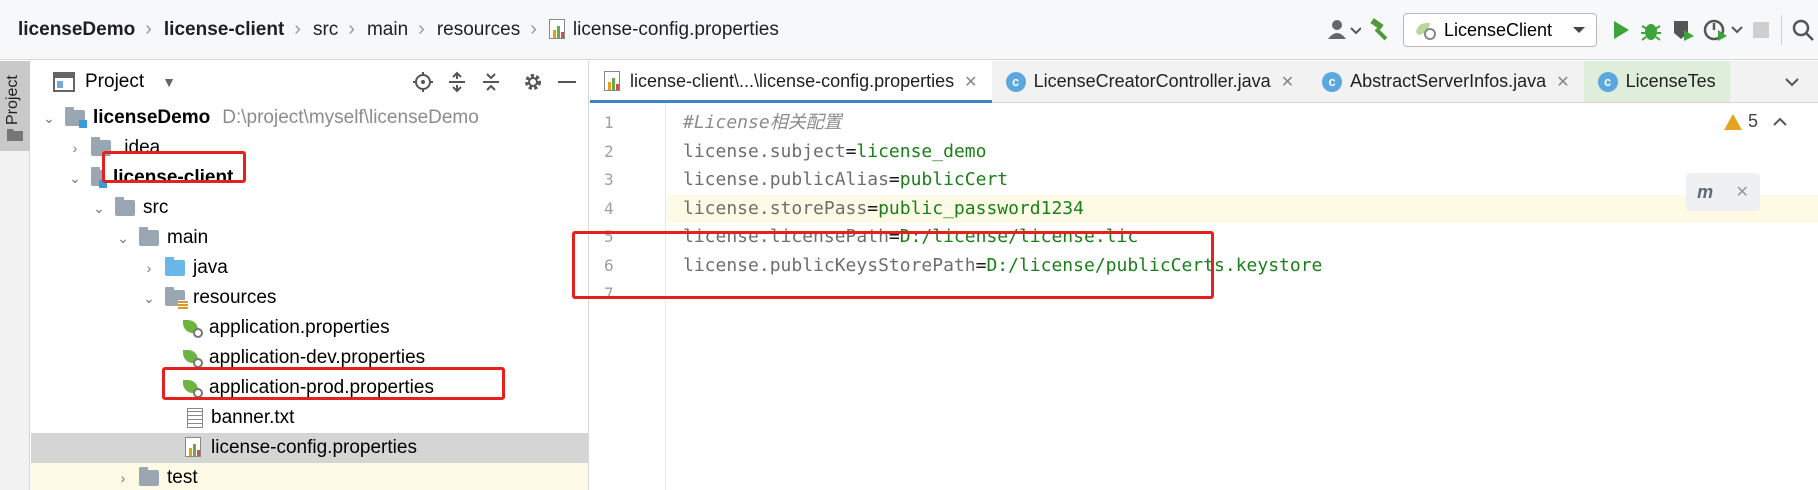  What do you see at coordinates (1381, 30) in the screenshot?
I see `build-button` at bounding box center [1381, 30].